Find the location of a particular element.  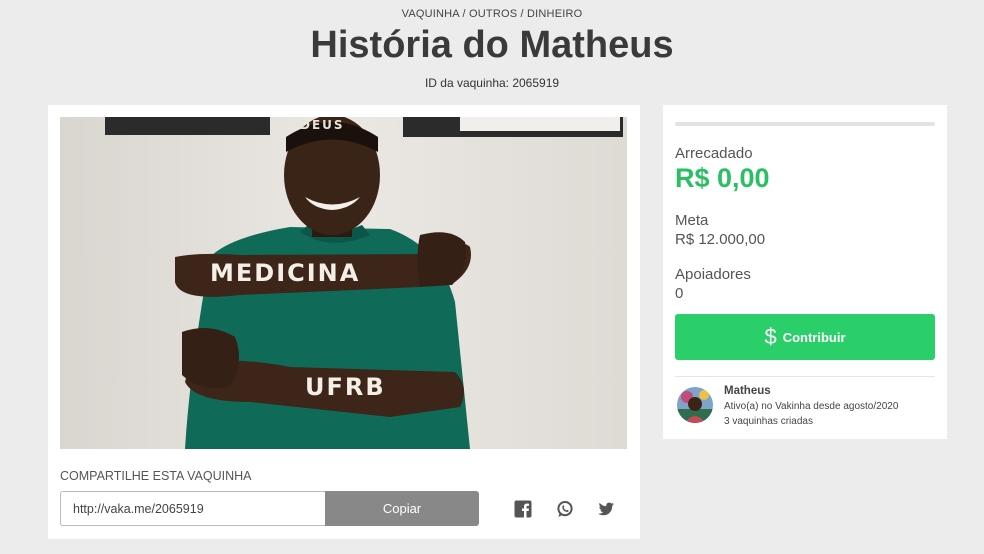

avatar is located at coordinates (695, 405).